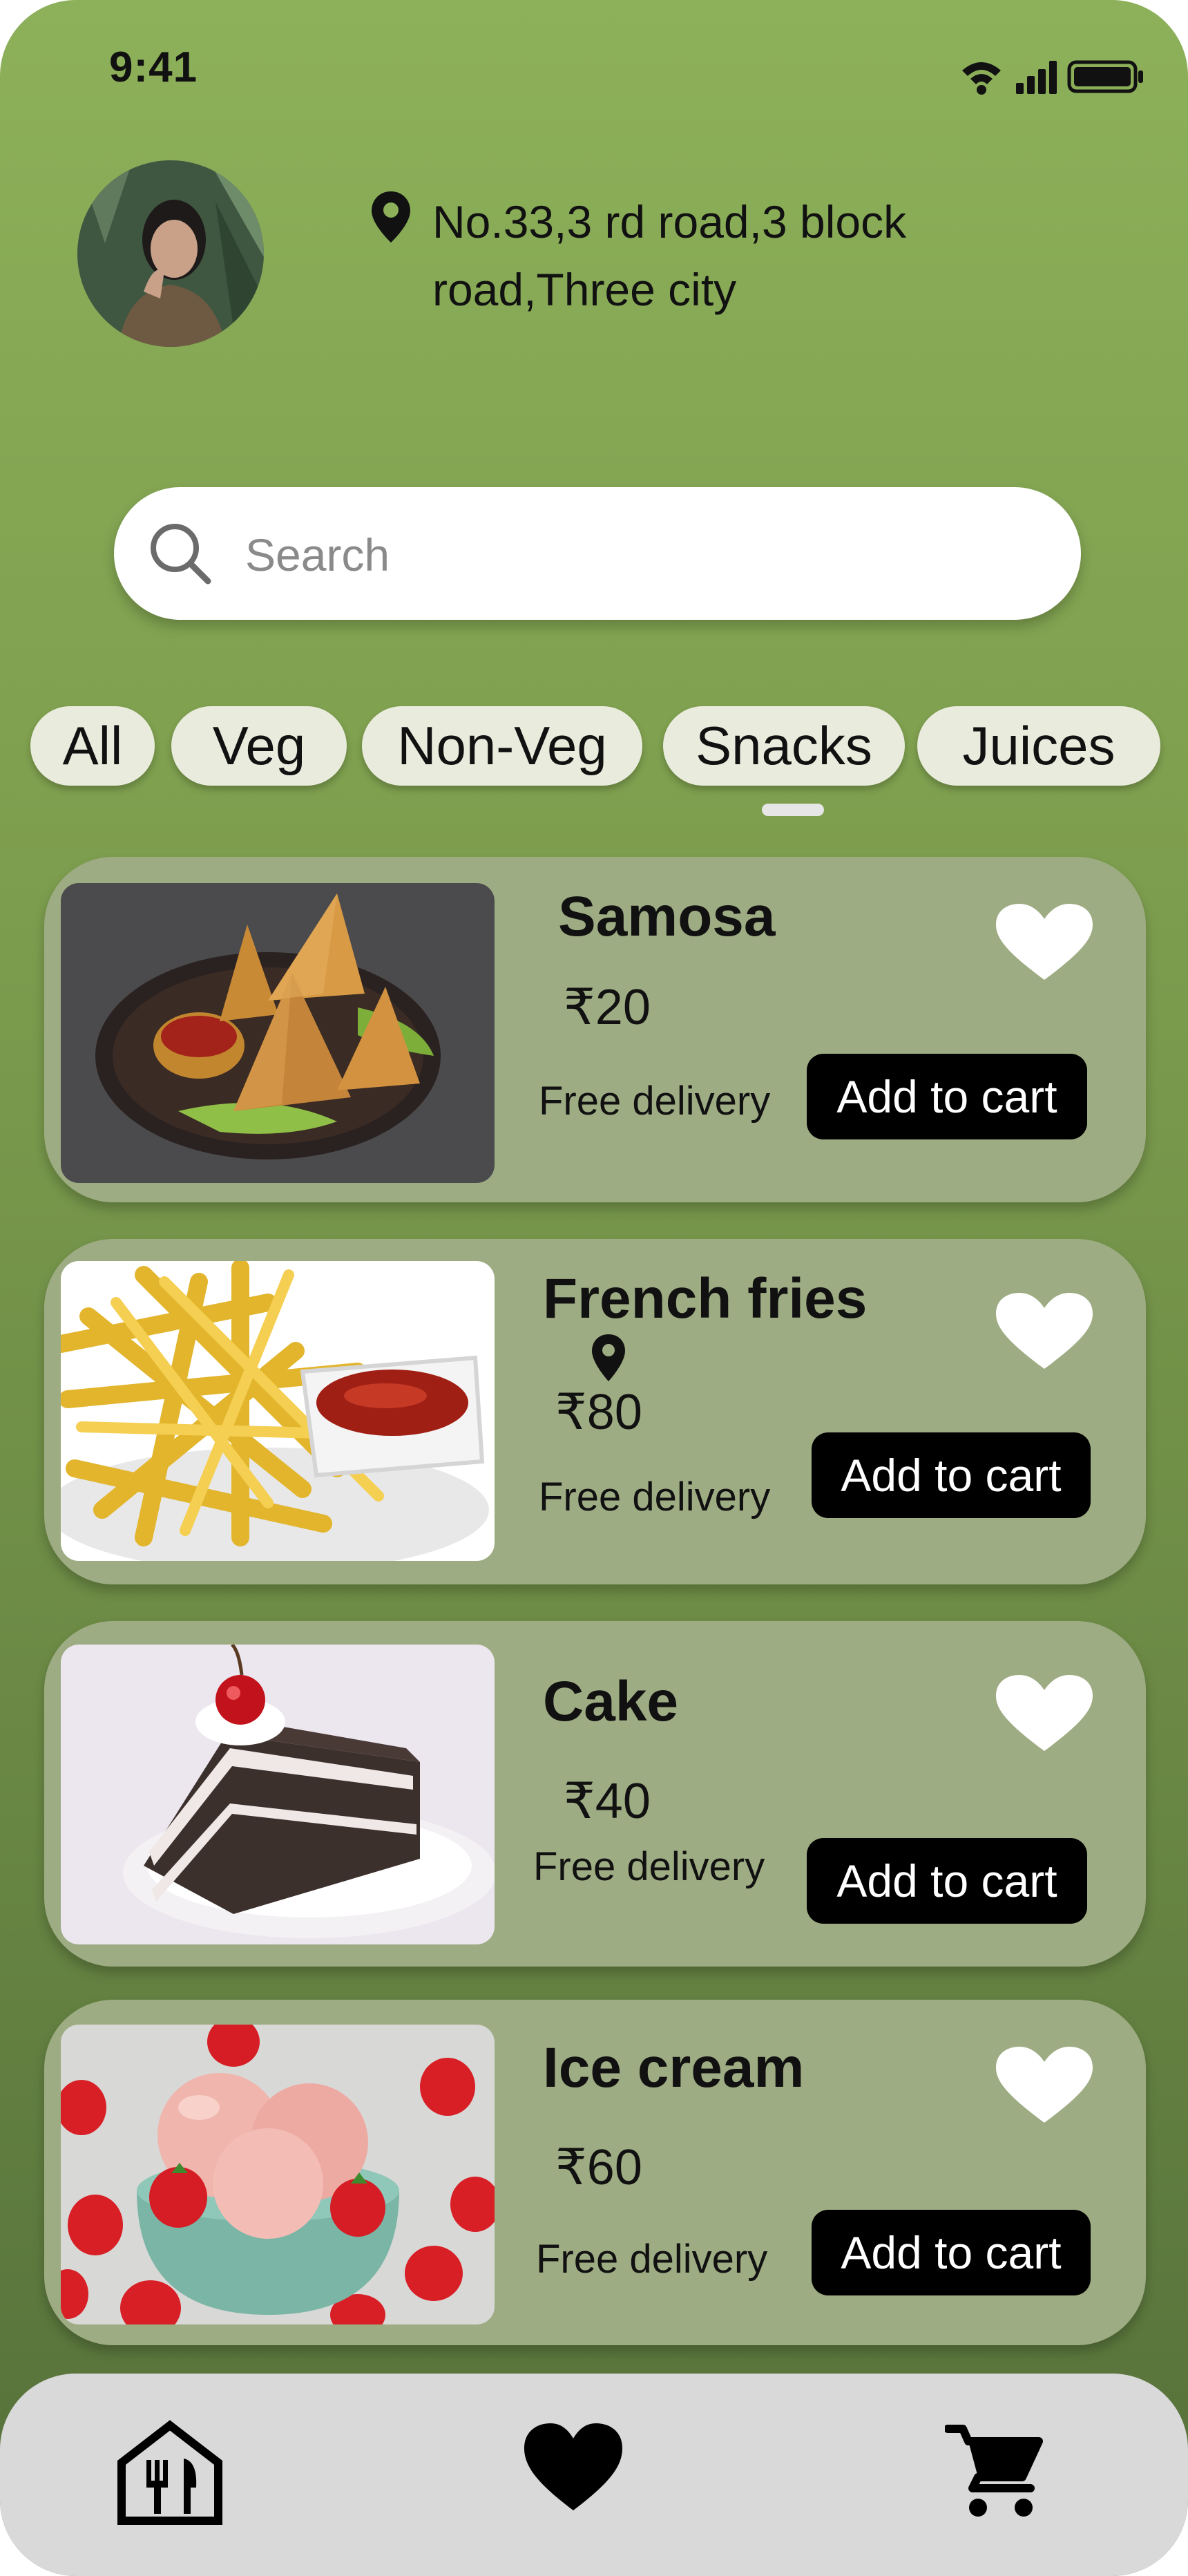 Image resolution: width=1188 pixels, height=2576 pixels. What do you see at coordinates (1036, 77) in the screenshot?
I see `cellular-icon` at bounding box center [1036, 77].